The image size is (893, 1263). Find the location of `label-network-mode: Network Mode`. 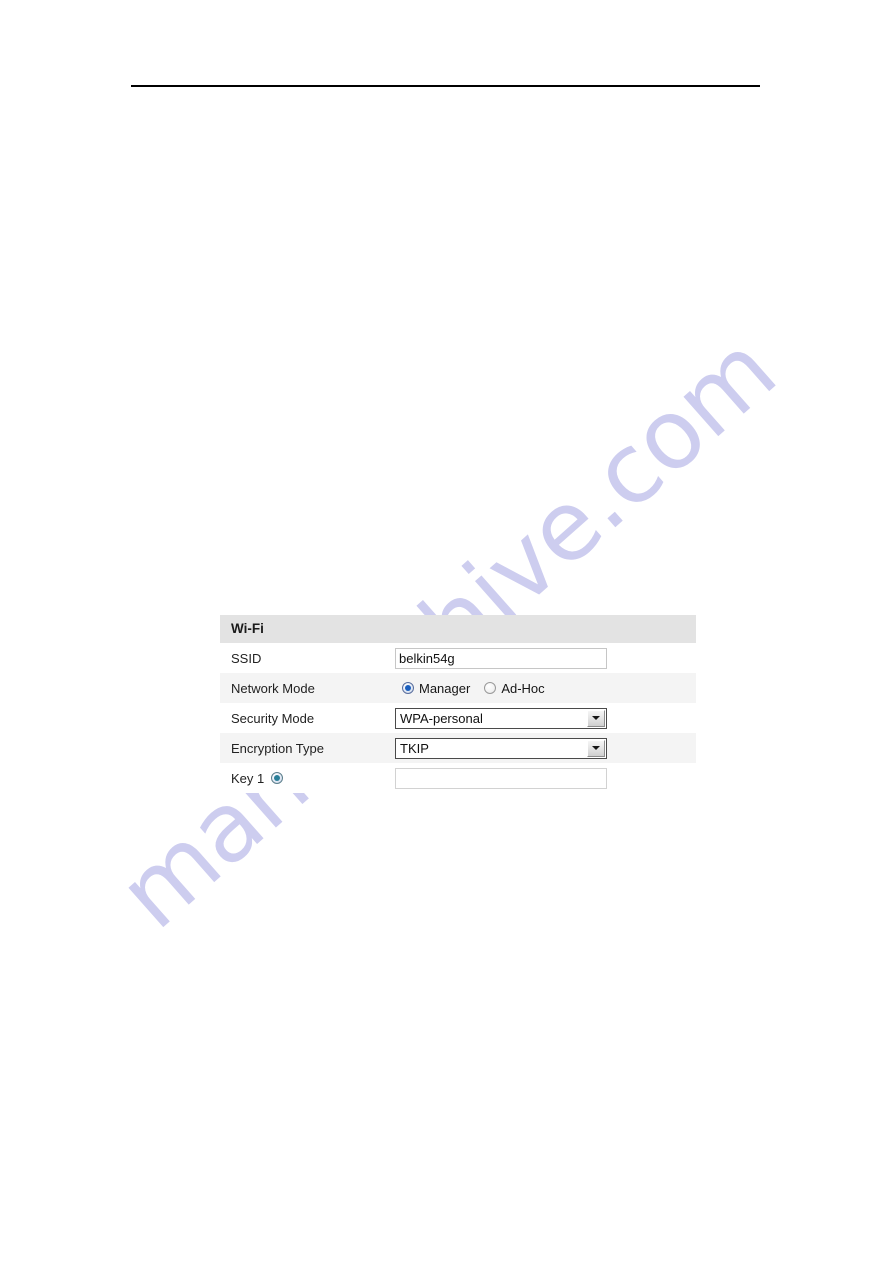

label-network-mode: Network Mode is located at coordinates (306, 688).